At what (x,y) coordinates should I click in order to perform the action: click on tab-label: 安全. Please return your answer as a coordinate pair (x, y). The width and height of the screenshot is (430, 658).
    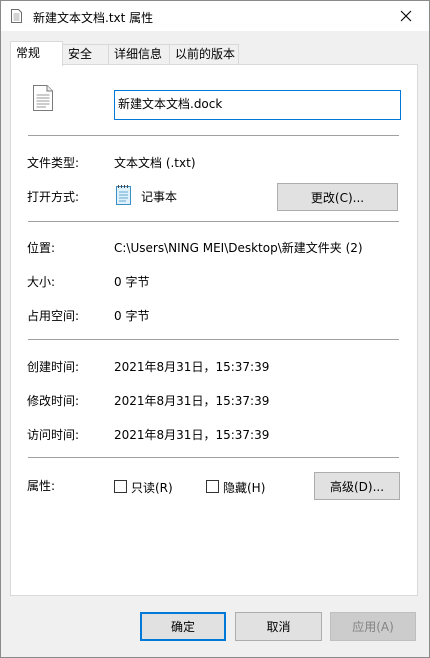
    Looking at the image, I should click on (80, 54).